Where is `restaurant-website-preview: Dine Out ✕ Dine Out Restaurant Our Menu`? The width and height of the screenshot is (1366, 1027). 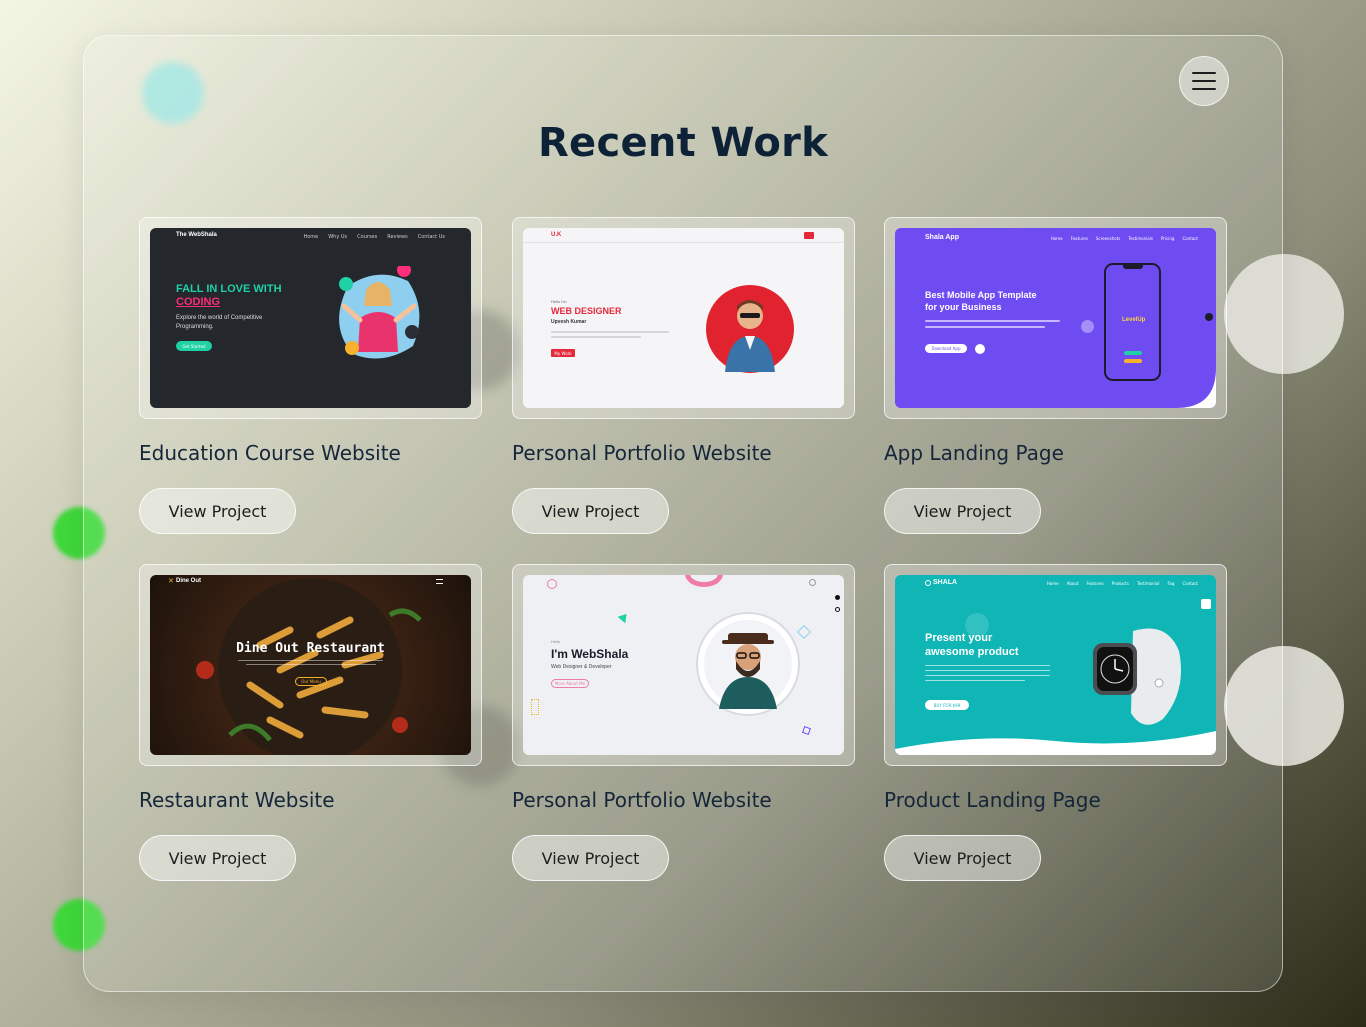 restaurant-website-preview: Dine Out ✕ Dine Out Restaurant Our Menu is located at coordinates (310, 665).